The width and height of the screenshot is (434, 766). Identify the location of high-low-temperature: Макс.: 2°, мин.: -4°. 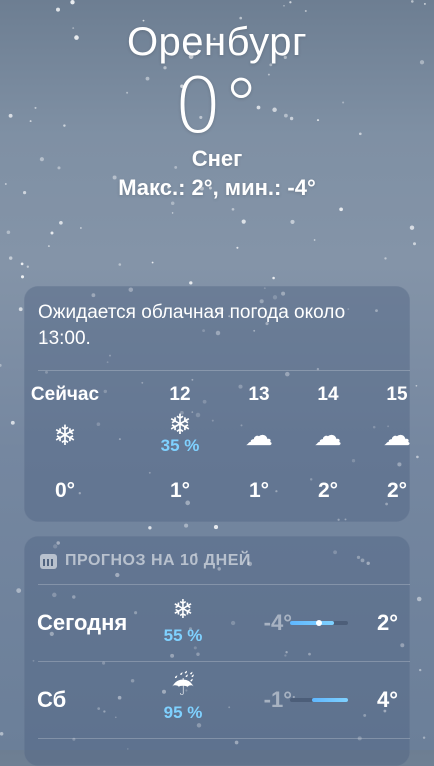
(217, 187).